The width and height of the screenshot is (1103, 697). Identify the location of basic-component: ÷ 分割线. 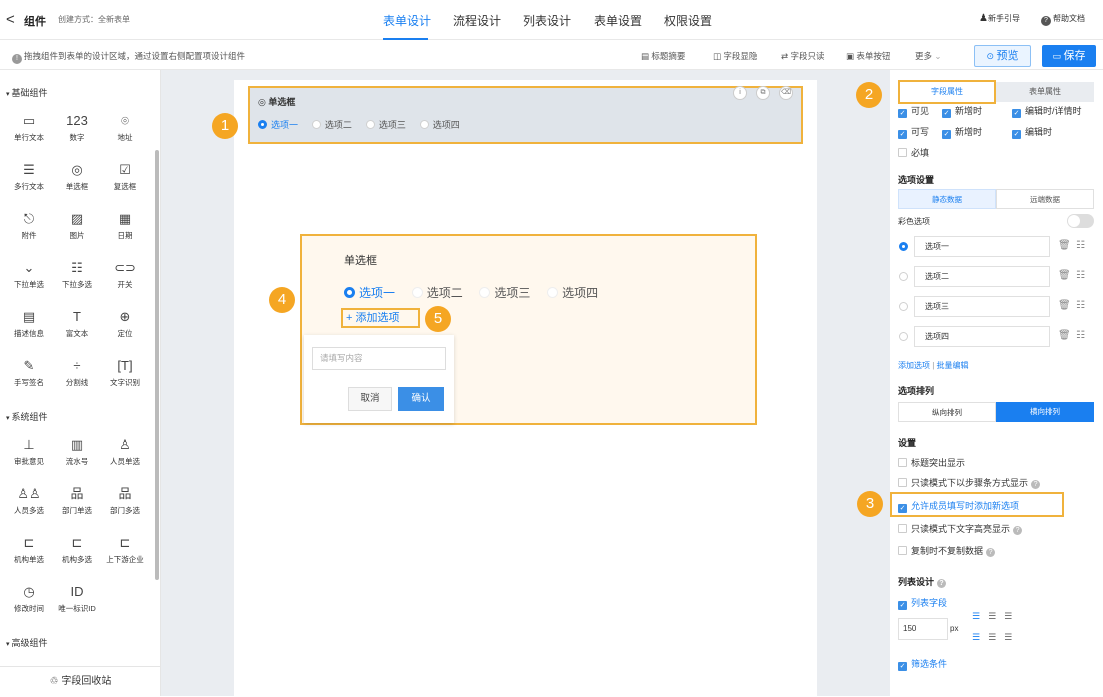
(77, 372).